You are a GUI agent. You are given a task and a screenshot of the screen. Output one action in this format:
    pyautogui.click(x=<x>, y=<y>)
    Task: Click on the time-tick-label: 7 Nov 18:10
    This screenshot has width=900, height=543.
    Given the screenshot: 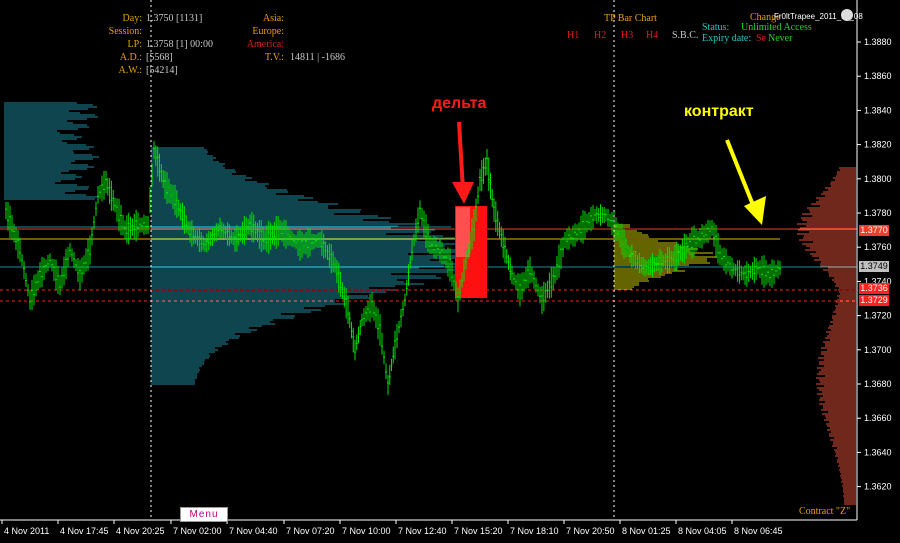 What is the action you would take?
    pyautogui.click(x=534, y=531)
    